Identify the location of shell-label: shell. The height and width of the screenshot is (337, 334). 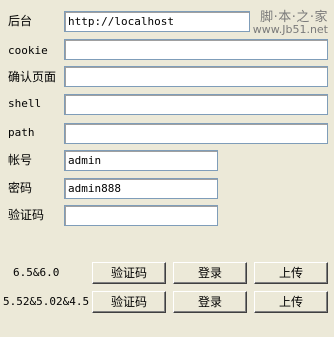
(25, 103).